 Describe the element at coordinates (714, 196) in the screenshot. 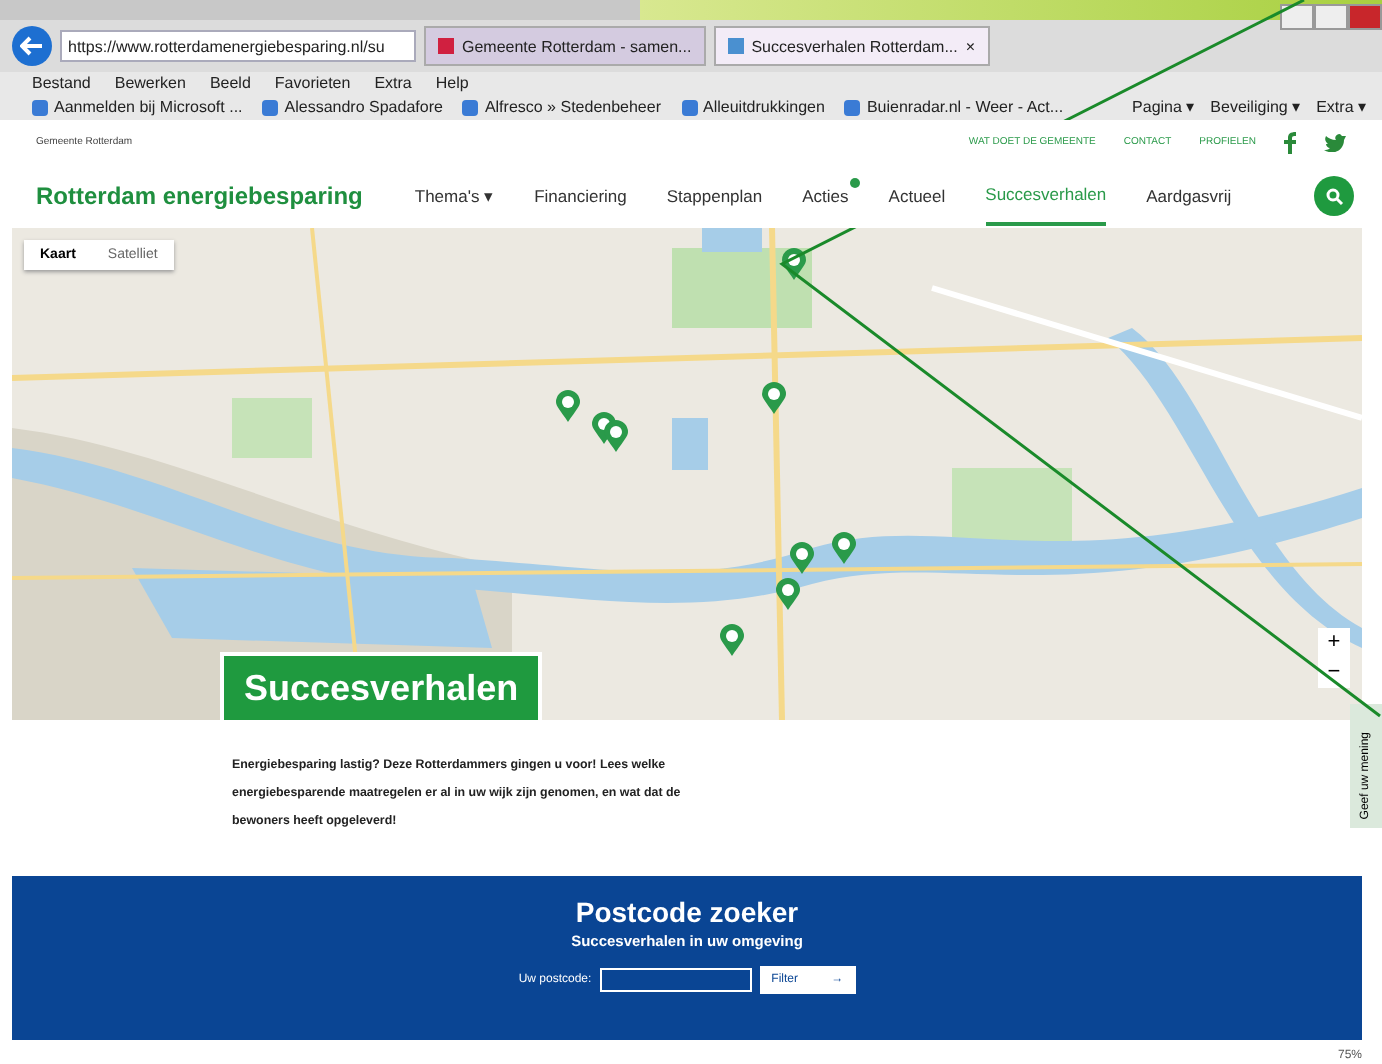

I see `nav-link: Stappenplan` at that location.